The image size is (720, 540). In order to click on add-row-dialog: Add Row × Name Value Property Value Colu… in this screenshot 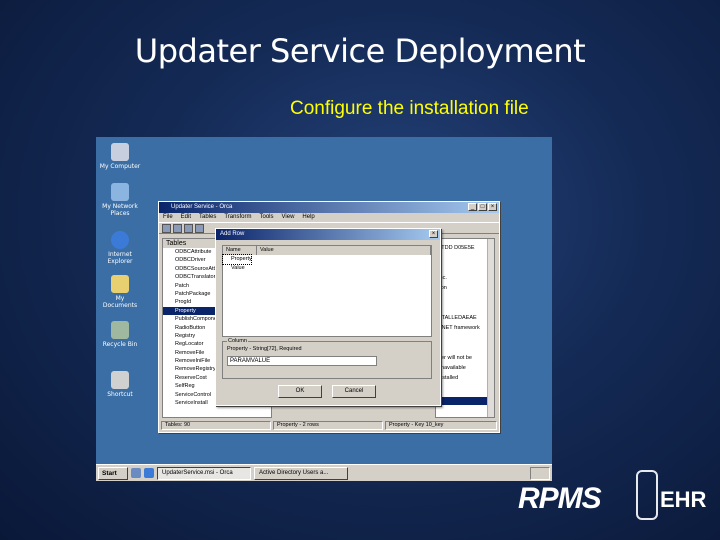, I will do `click(328, 317)`.